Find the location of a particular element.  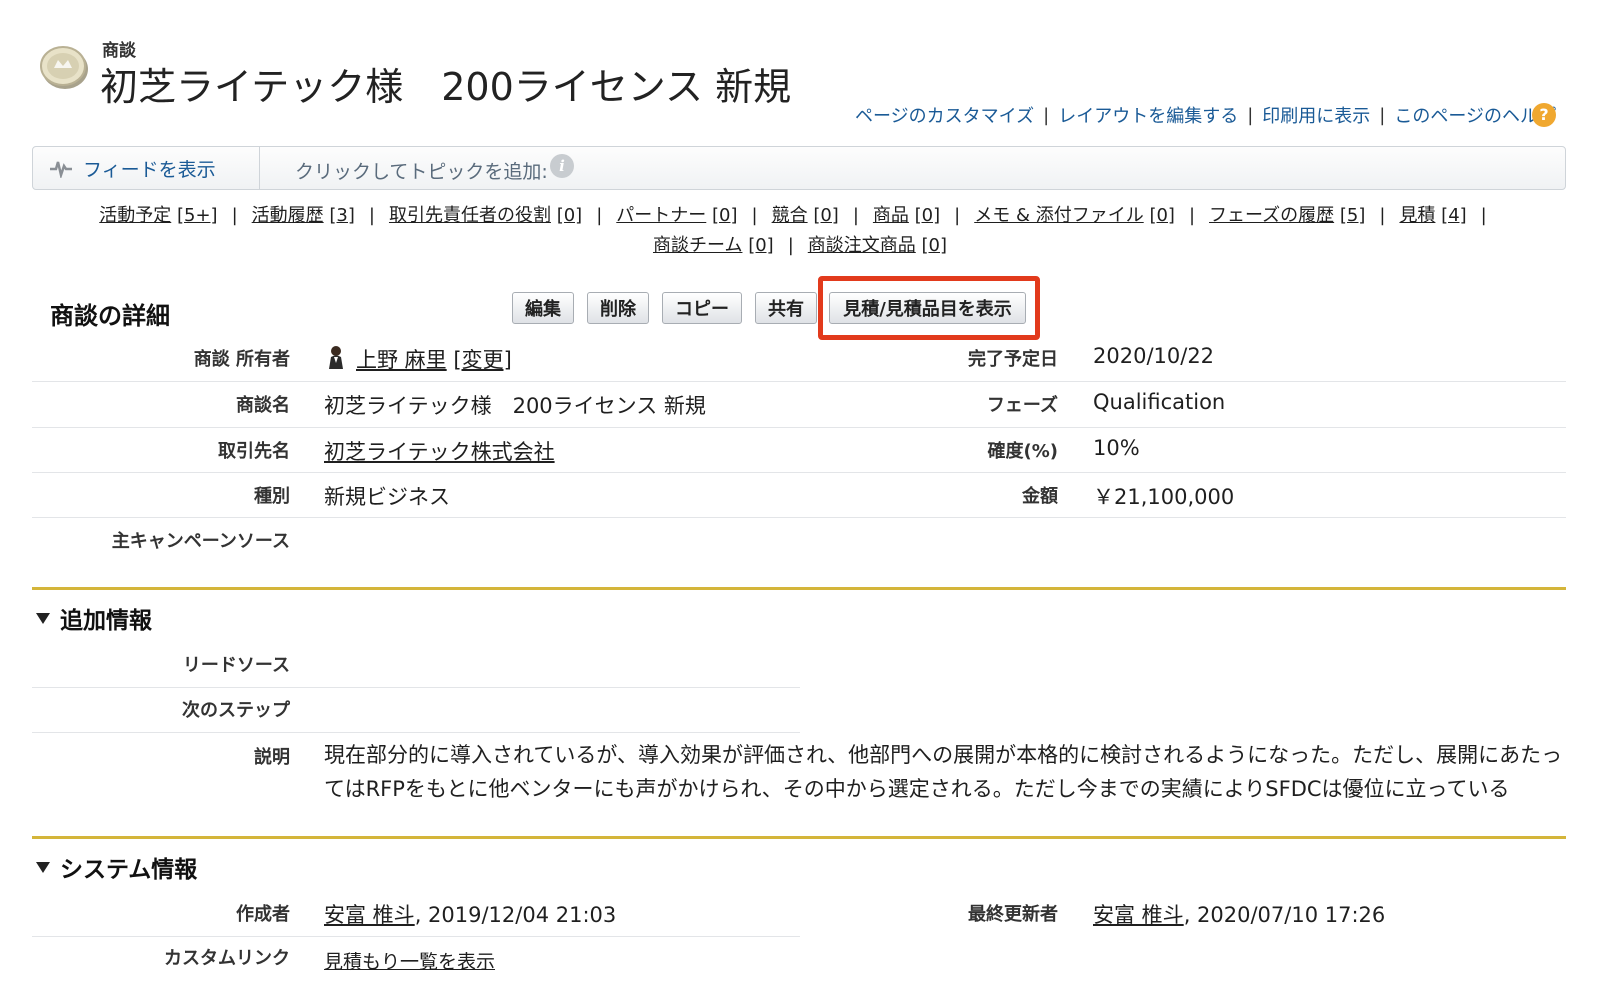

opportunity-name-value: 初芝ライテック様 200ライセンス 新規 is located at coordinates (515, 406).